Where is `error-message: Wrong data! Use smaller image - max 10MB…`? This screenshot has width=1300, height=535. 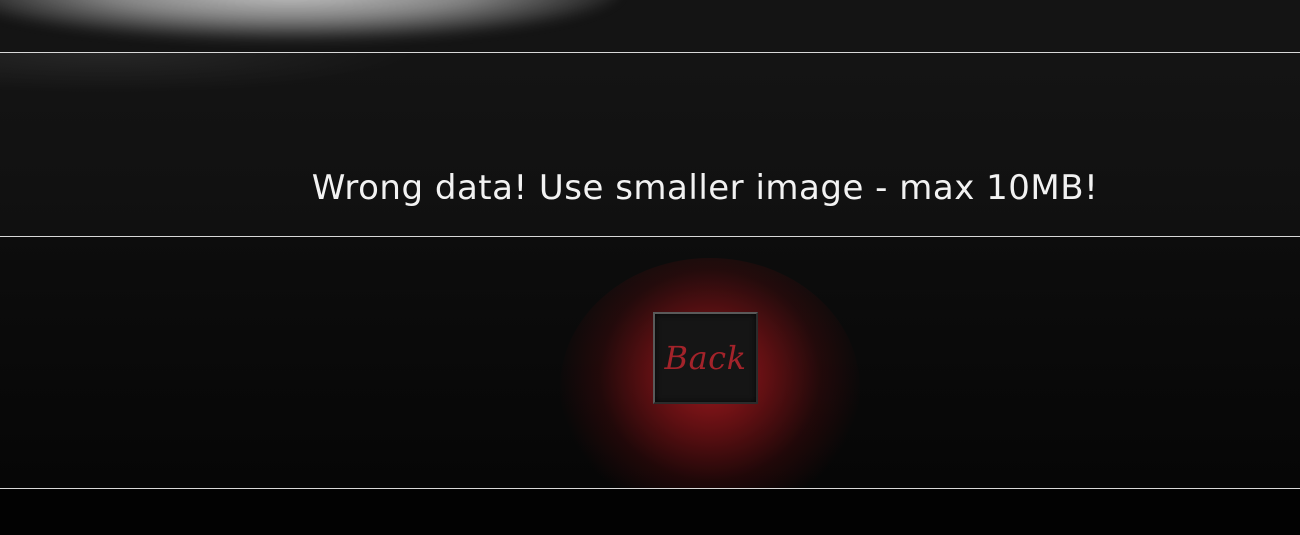
error-message: Wrong data! Use smaller image - max 10MB… is located at coordinates (705, 188).